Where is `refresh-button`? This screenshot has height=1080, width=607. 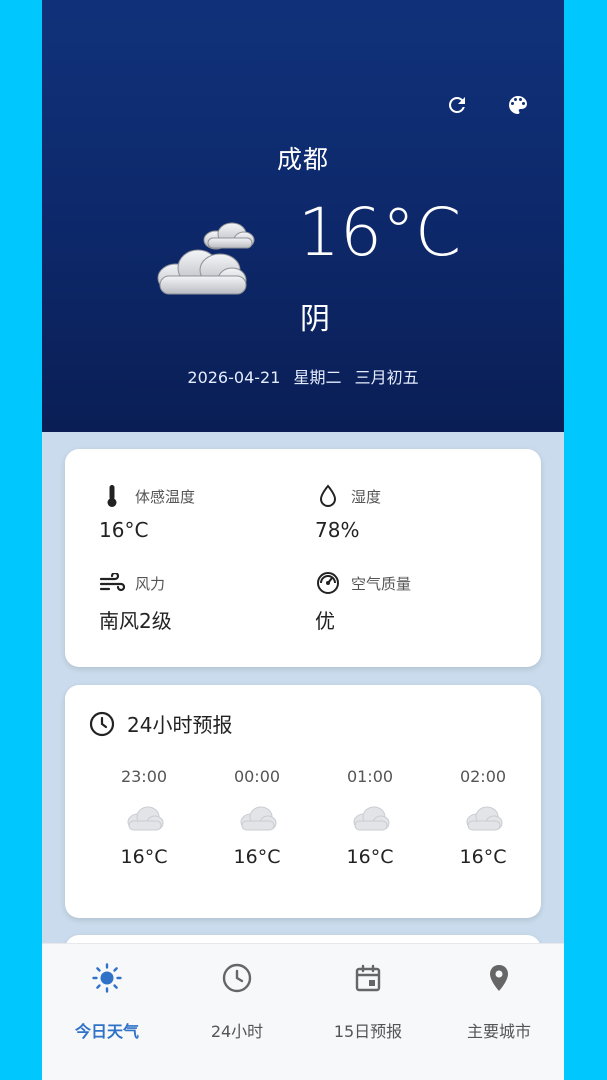
refresh-button is located at coordinates (457, 105).